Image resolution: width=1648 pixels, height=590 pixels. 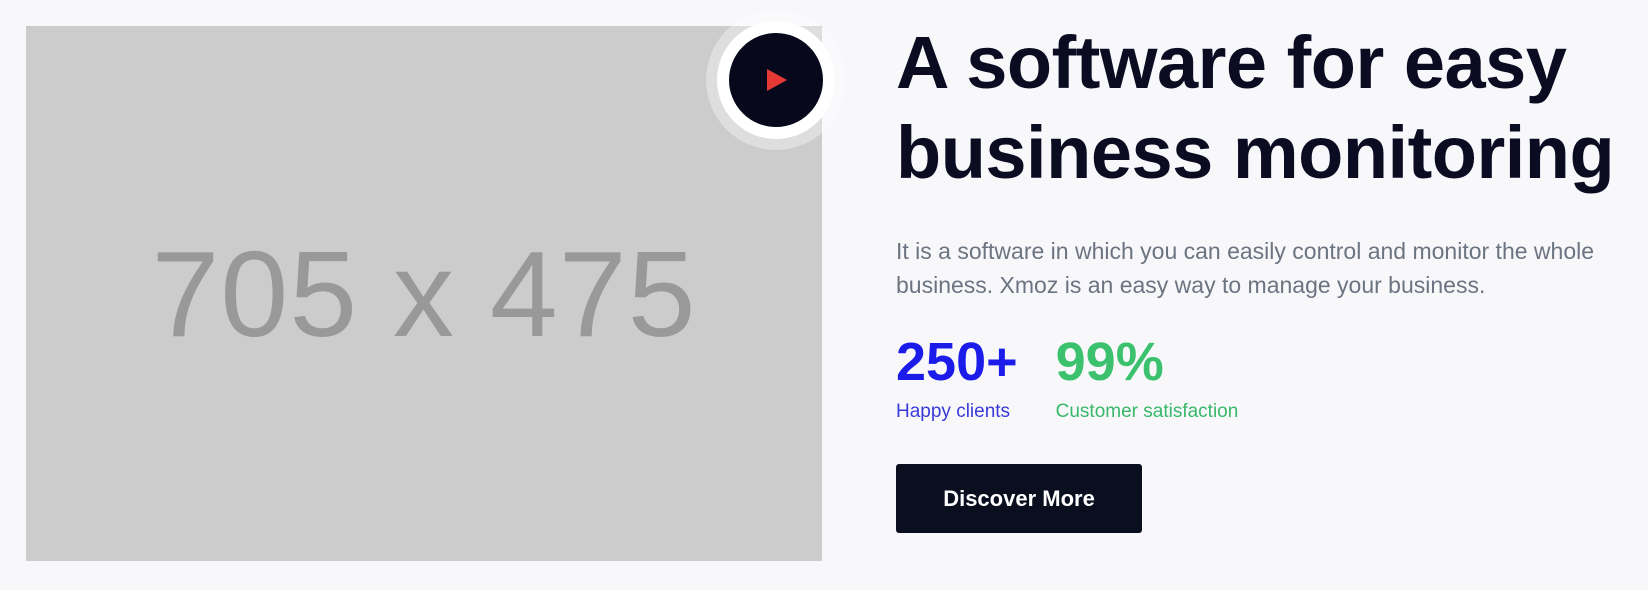 I want to click on stat-customer-satisfaction: 99% Customer satisfaction, so click(x=1147, y=378).